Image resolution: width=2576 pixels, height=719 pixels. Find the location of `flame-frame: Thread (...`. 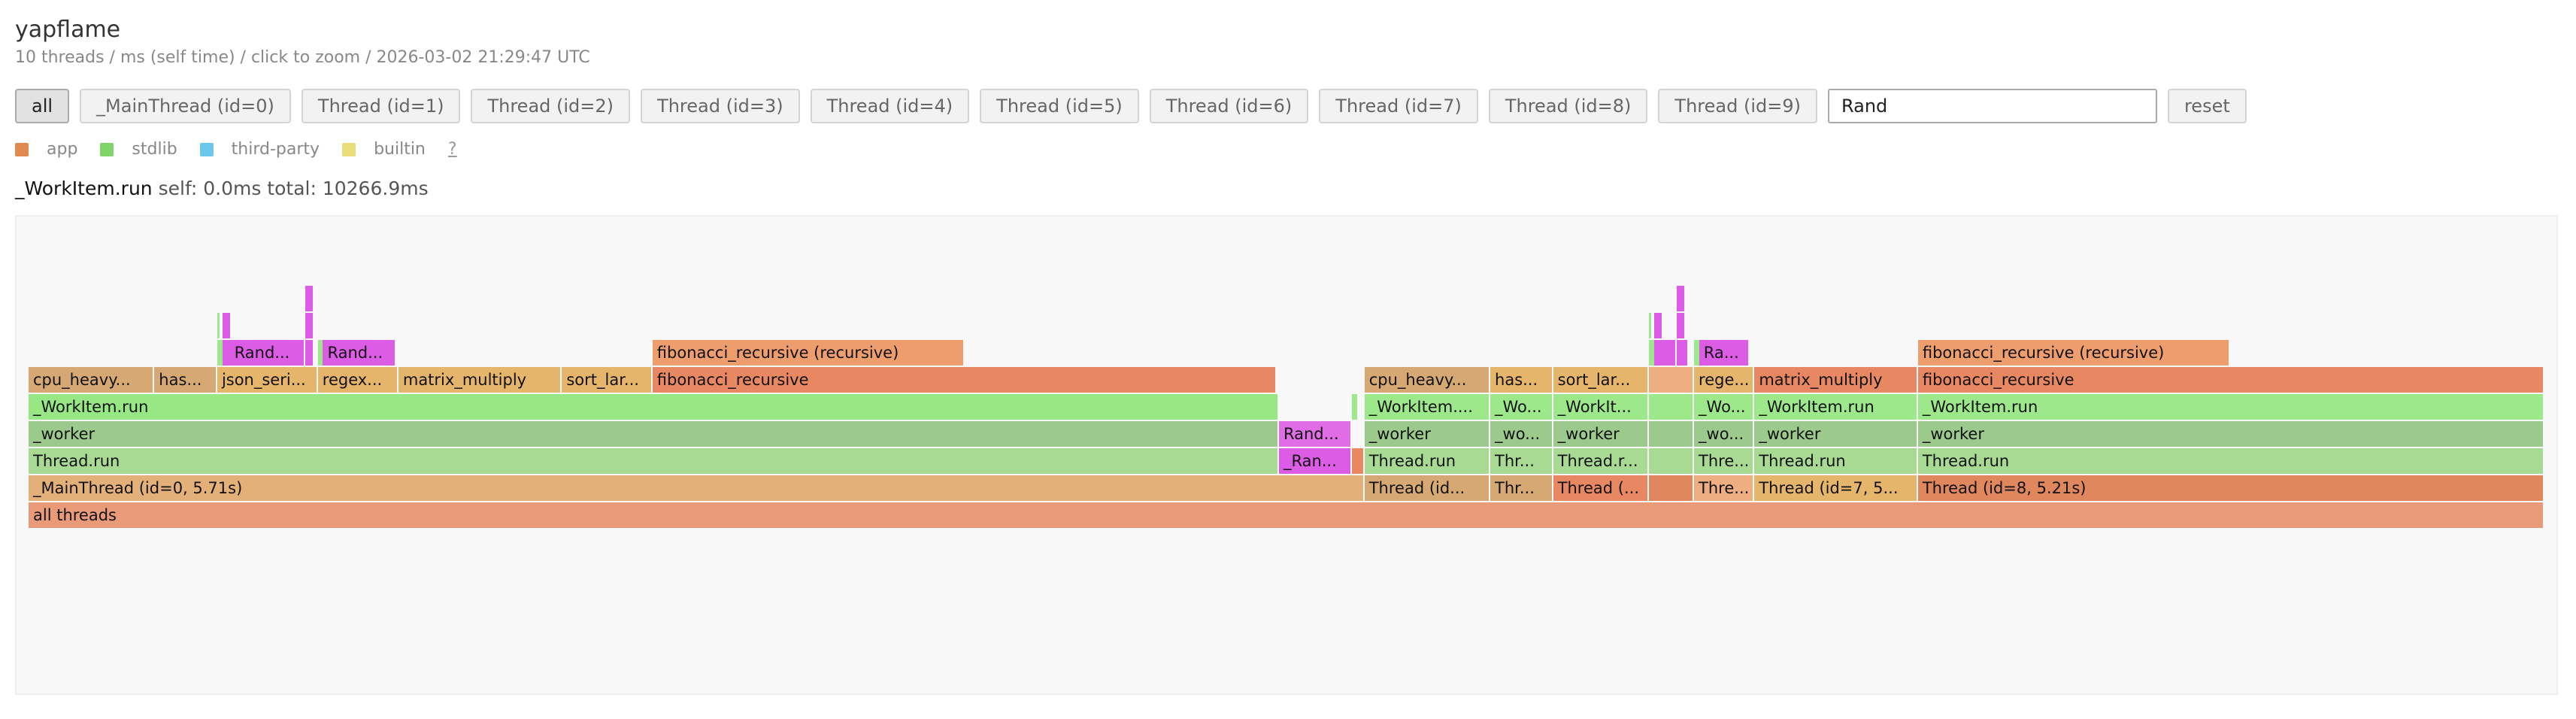

flame-frame: Thread (... is located at coordinates (1601, 488).